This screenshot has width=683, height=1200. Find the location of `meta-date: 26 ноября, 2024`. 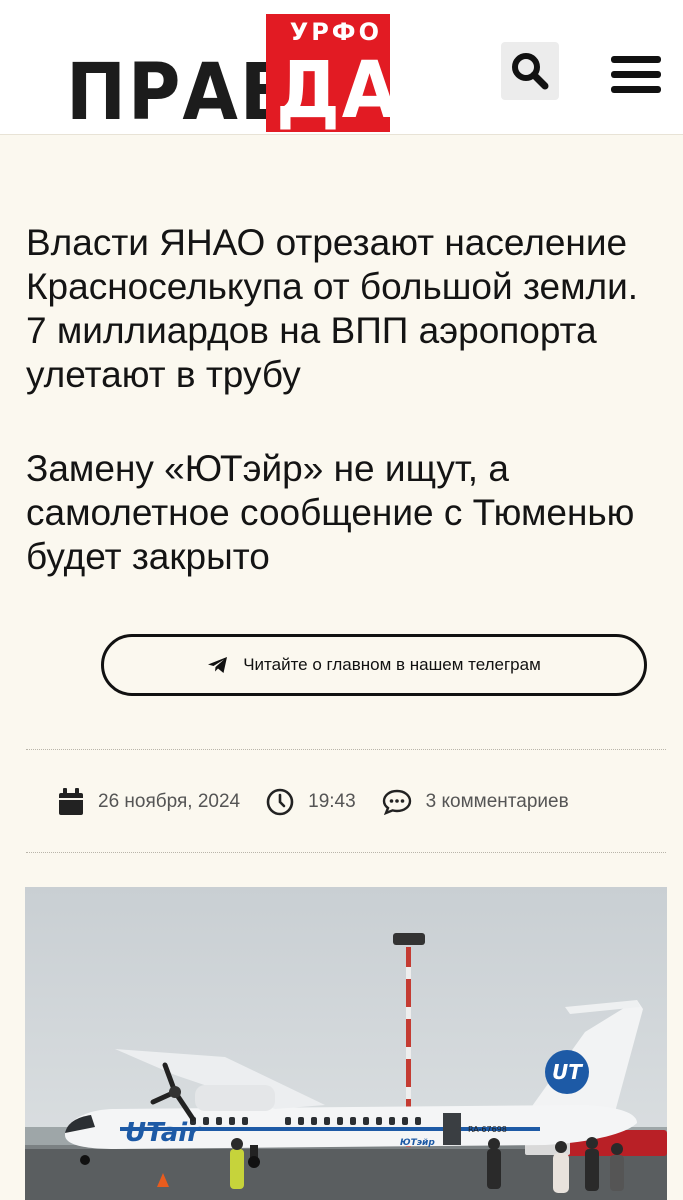

meta-date: 26 ноября, 2024 is located at coordinates (149, 802).